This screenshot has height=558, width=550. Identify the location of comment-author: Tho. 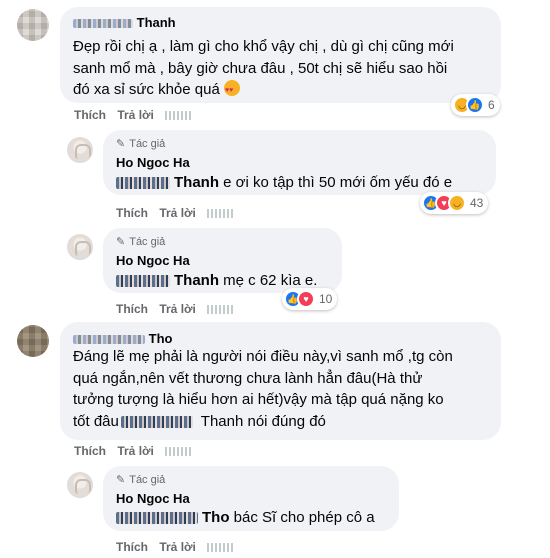
(122, 338).